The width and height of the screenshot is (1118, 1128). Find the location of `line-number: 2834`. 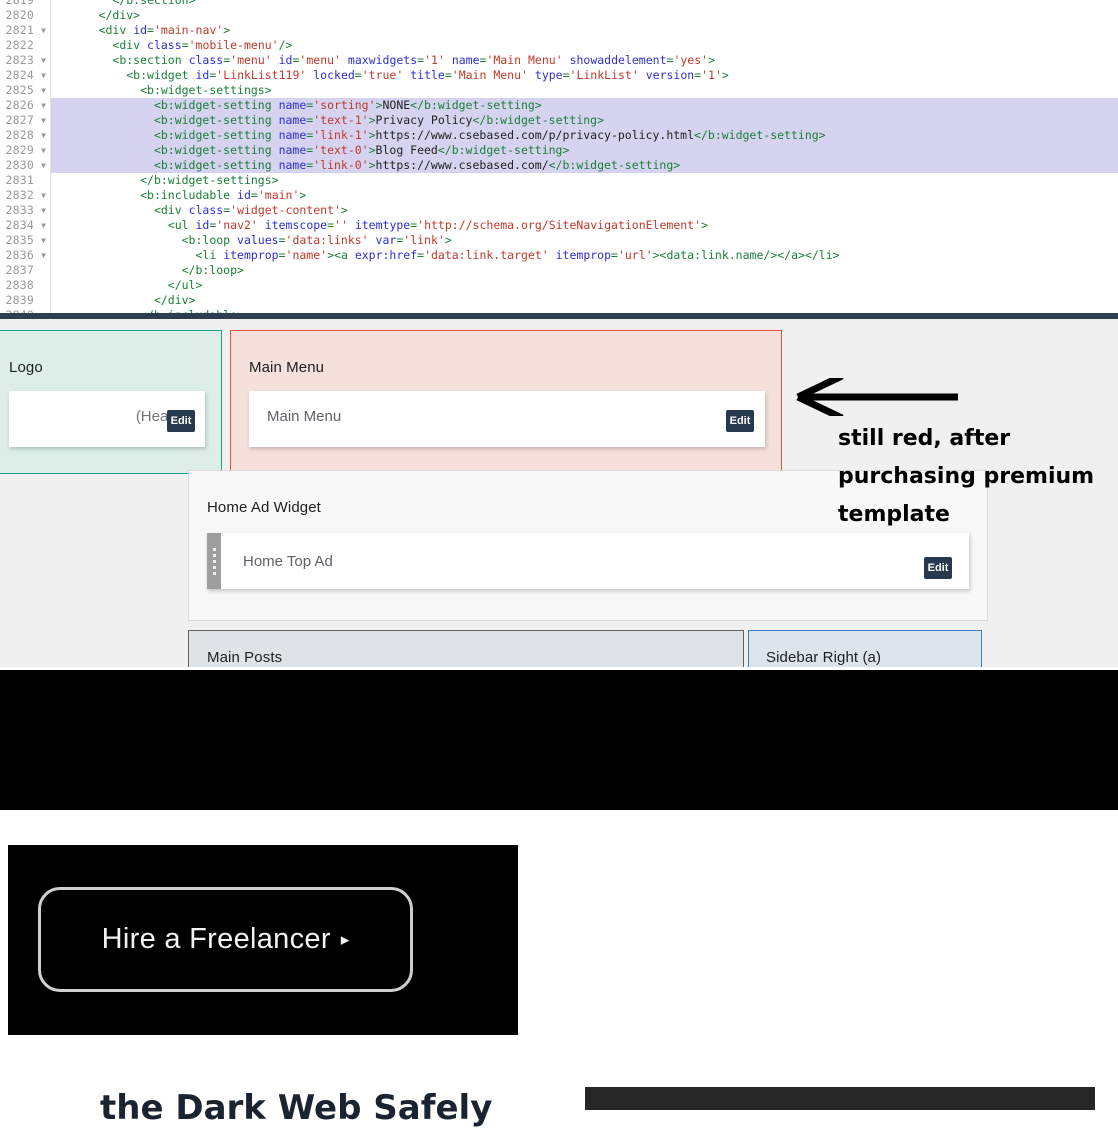

line-number: 2834 is located at coordinates (18, 225).